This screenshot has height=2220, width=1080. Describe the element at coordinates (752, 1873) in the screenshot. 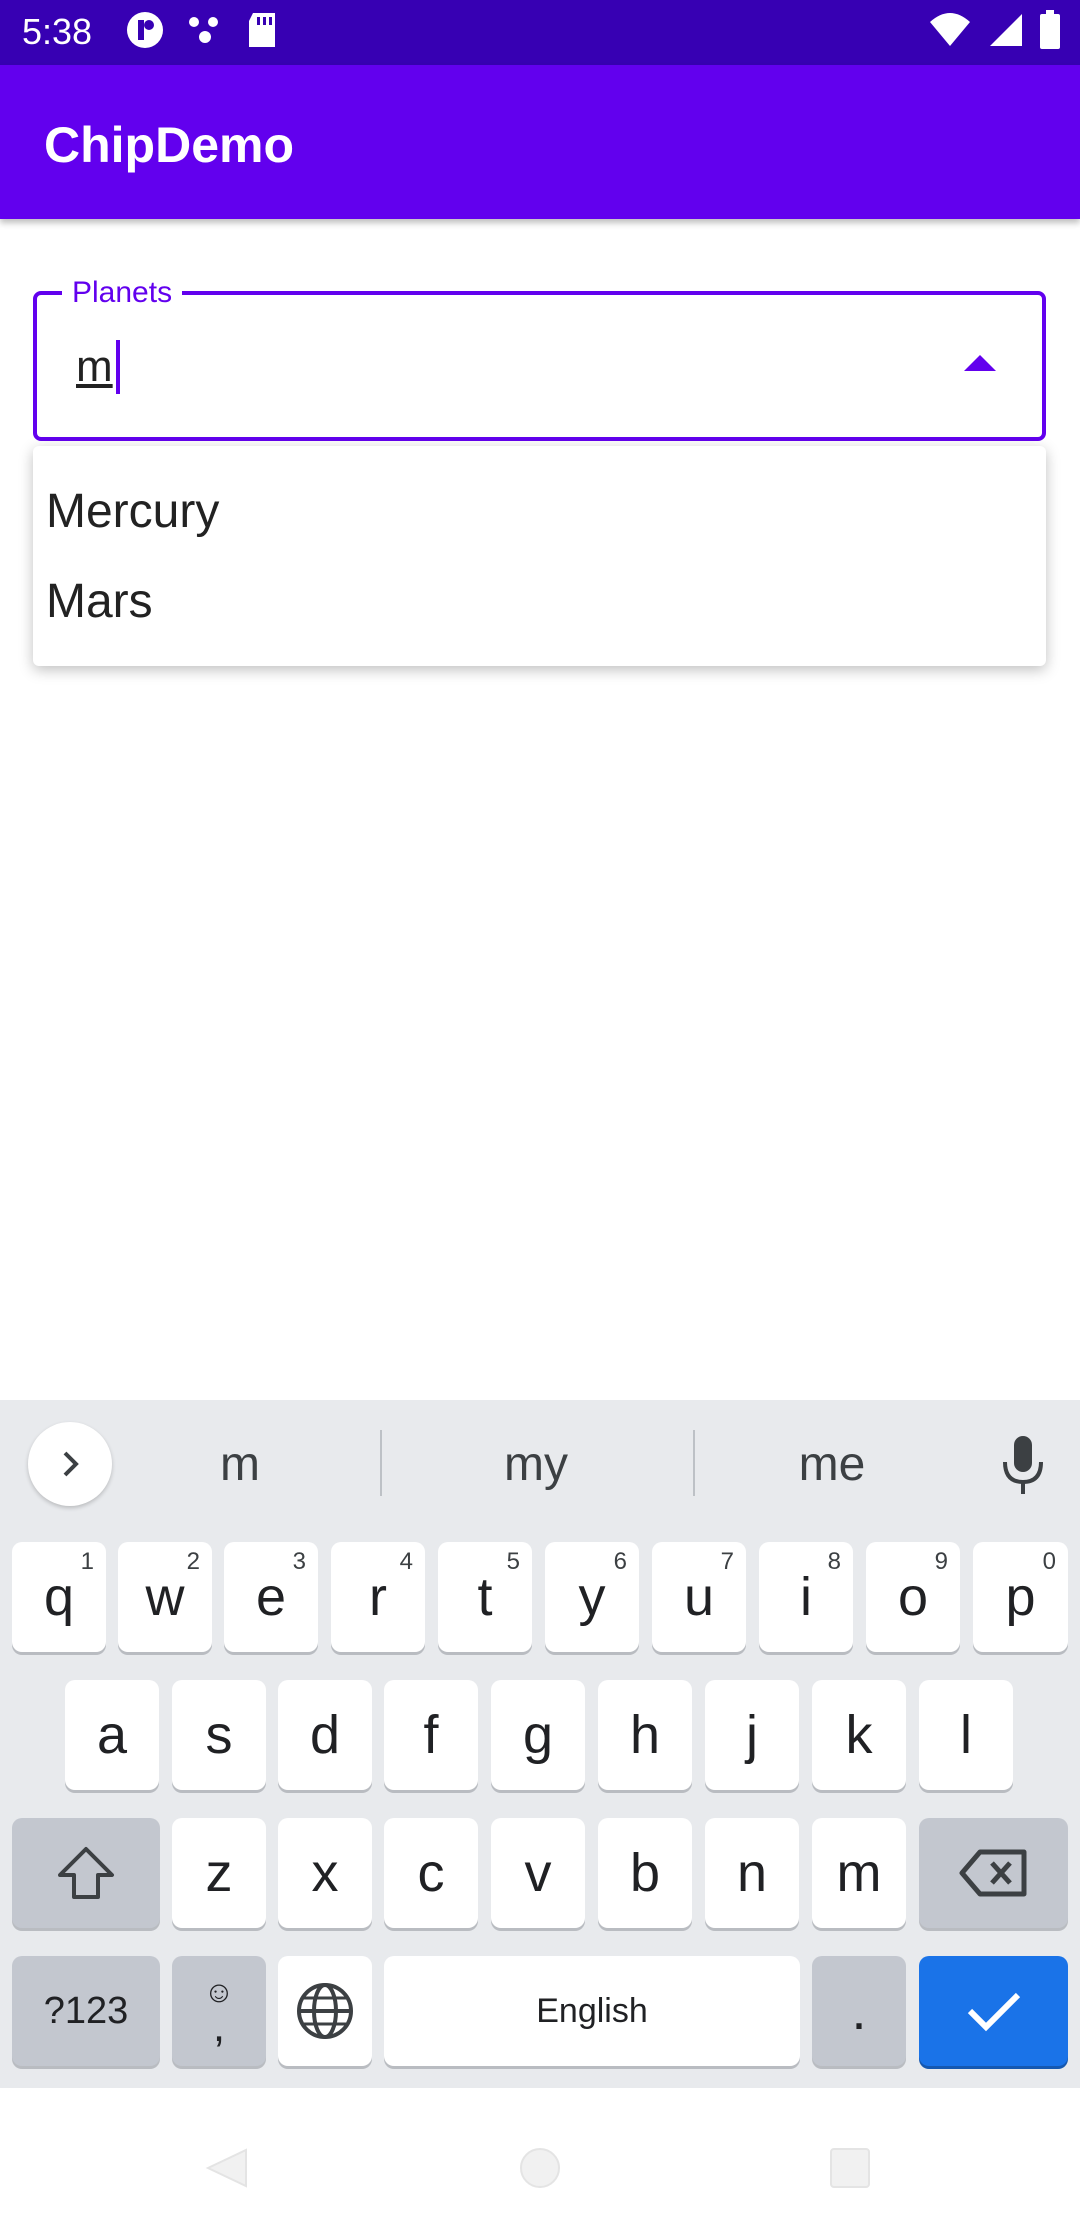

I see `key-n: n` at that location.